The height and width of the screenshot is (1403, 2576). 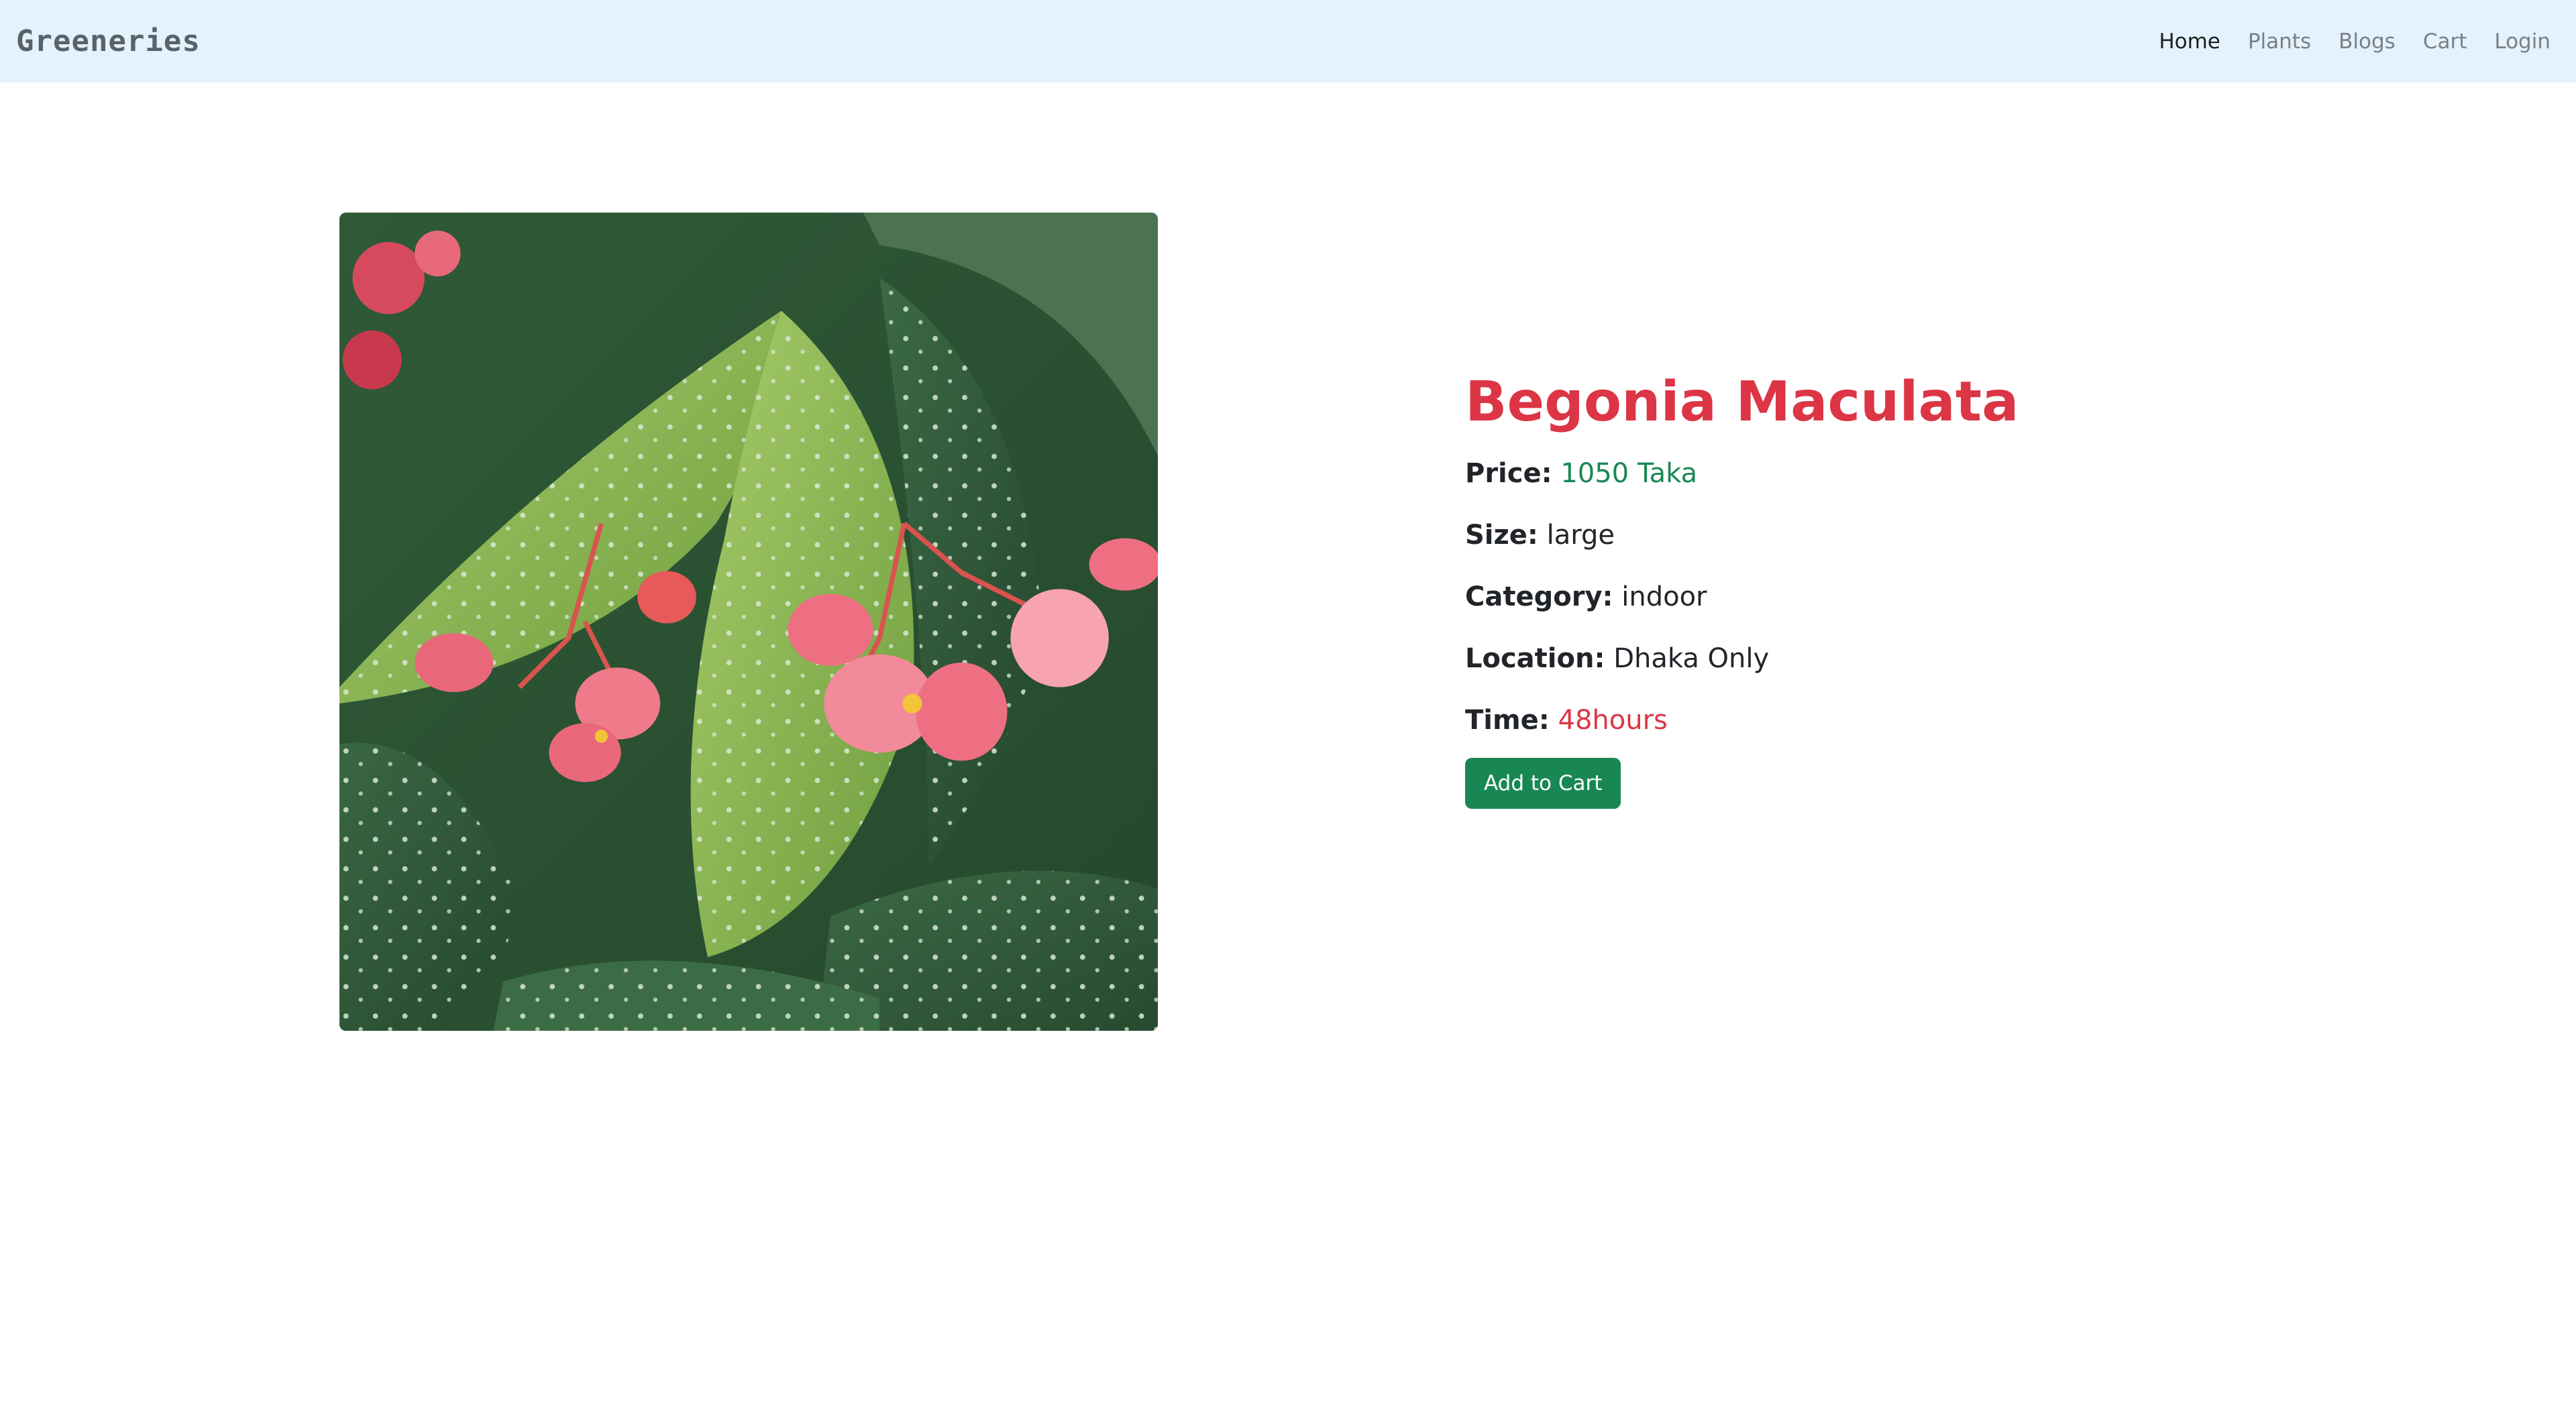 I want to click on nav-link-cart: Cart, so click(x=2445, y=42).